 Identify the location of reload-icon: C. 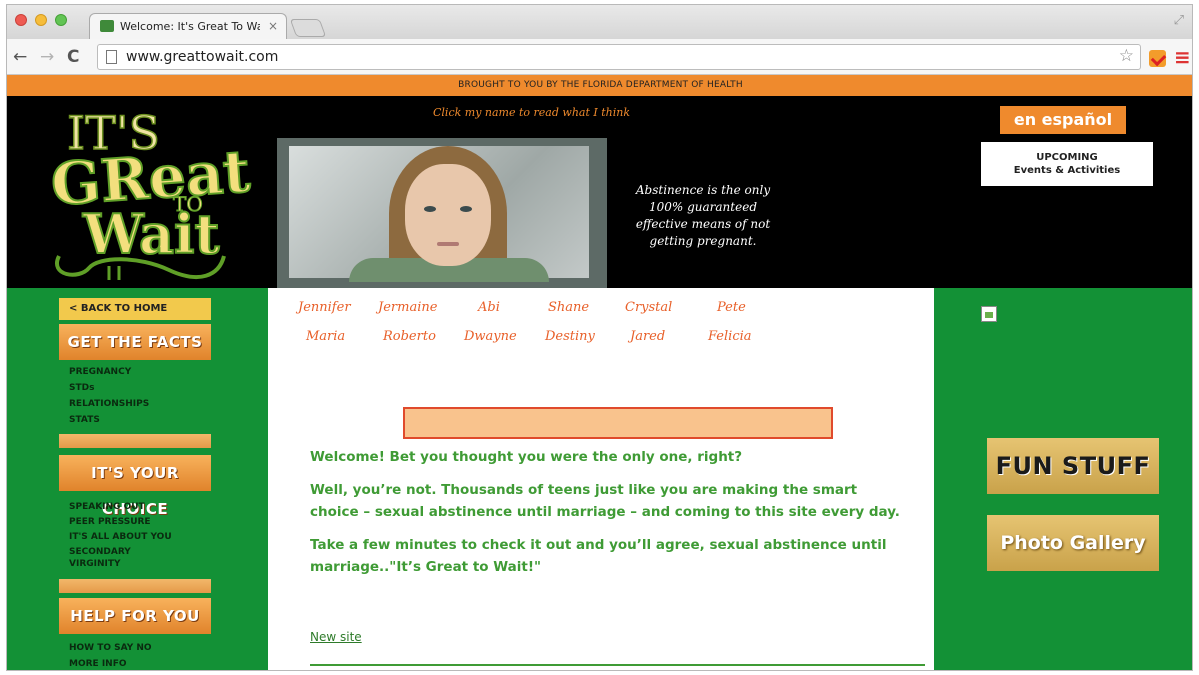
(73, 57).